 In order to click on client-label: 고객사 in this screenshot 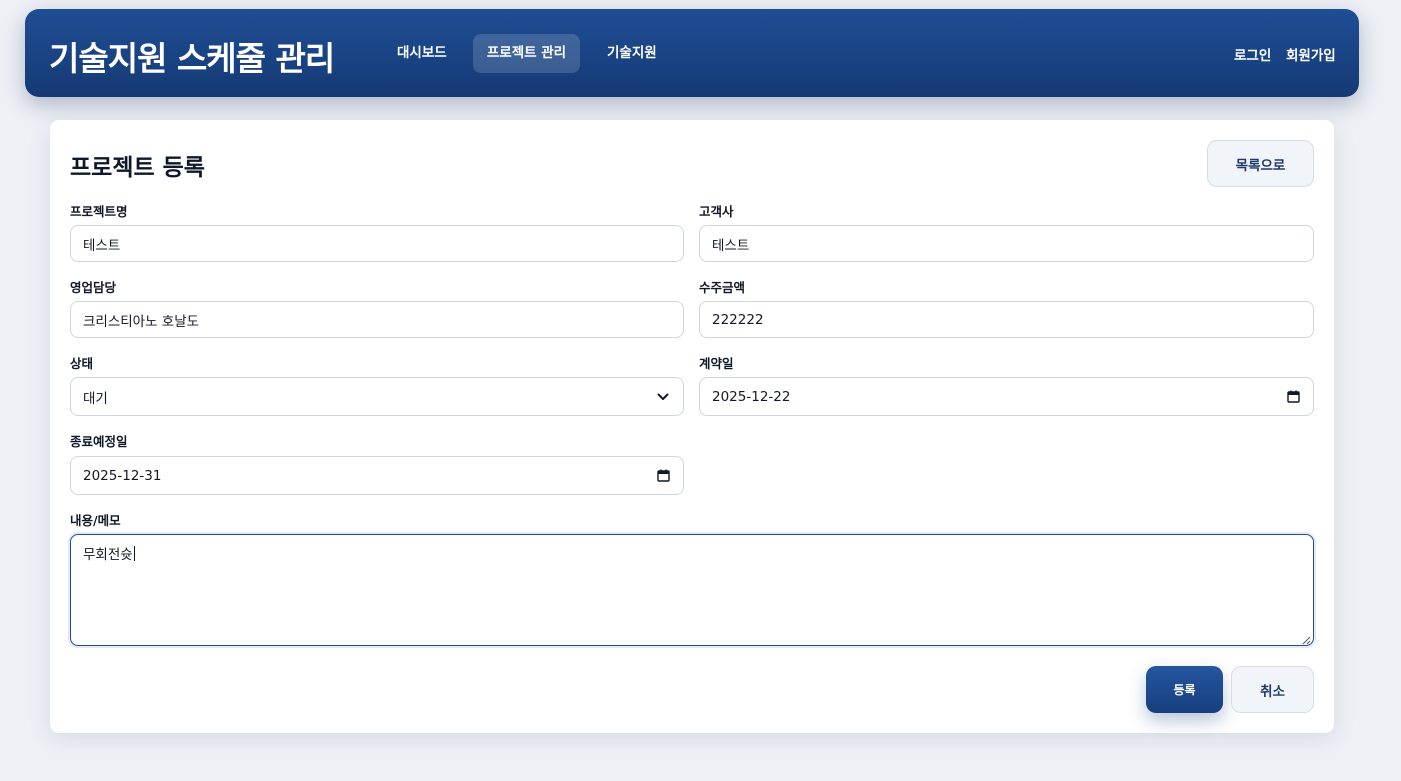, I will do `click(716, 211)`.